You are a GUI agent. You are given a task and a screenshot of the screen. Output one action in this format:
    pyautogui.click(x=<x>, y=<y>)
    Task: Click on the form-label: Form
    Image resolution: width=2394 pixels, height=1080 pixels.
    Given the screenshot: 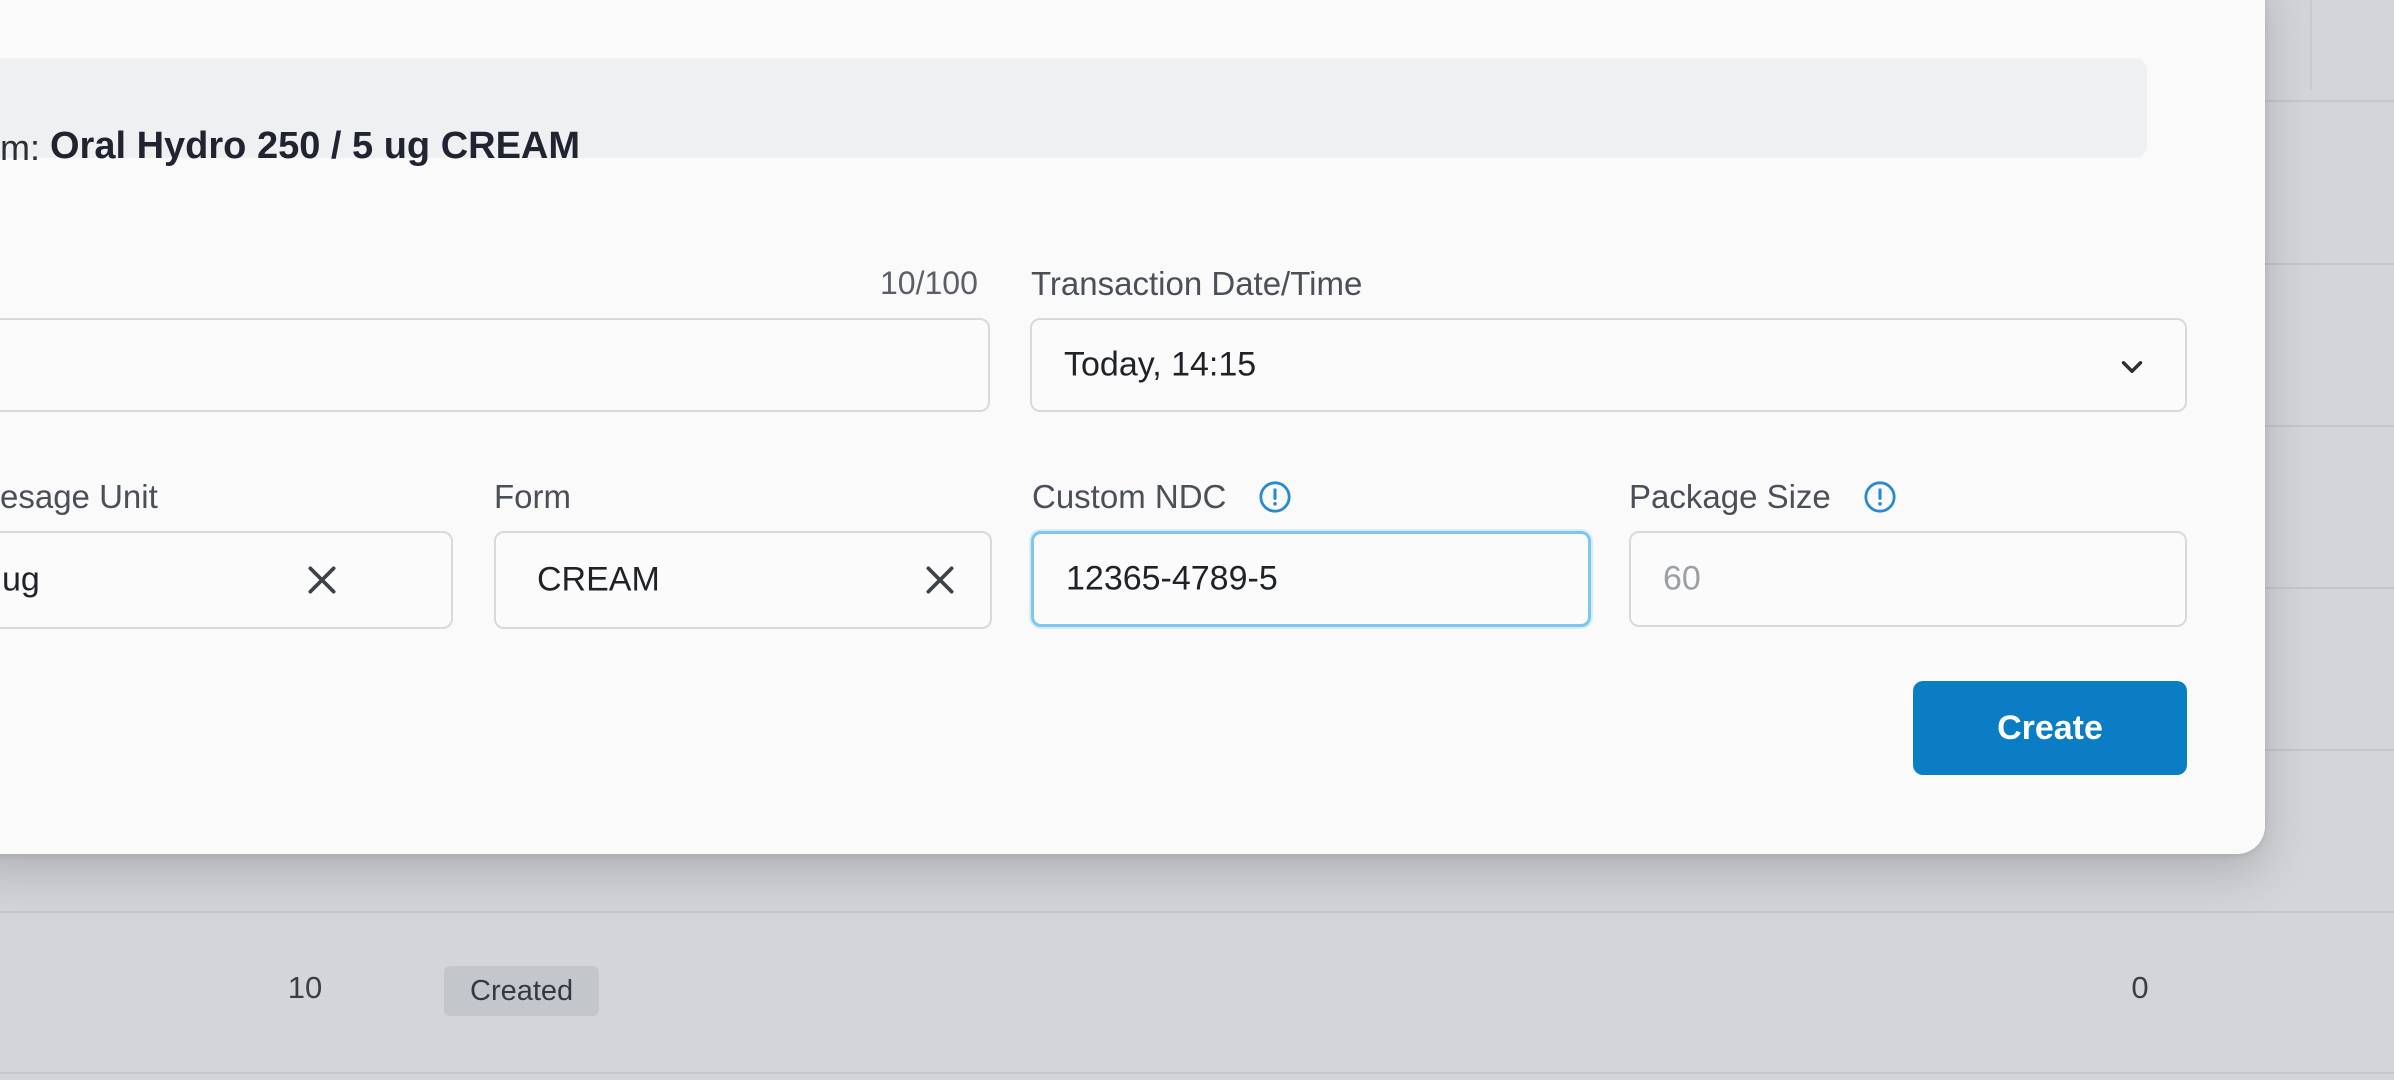 What is the action you would take?
    pyautogui.click(x=532, y=496)
    